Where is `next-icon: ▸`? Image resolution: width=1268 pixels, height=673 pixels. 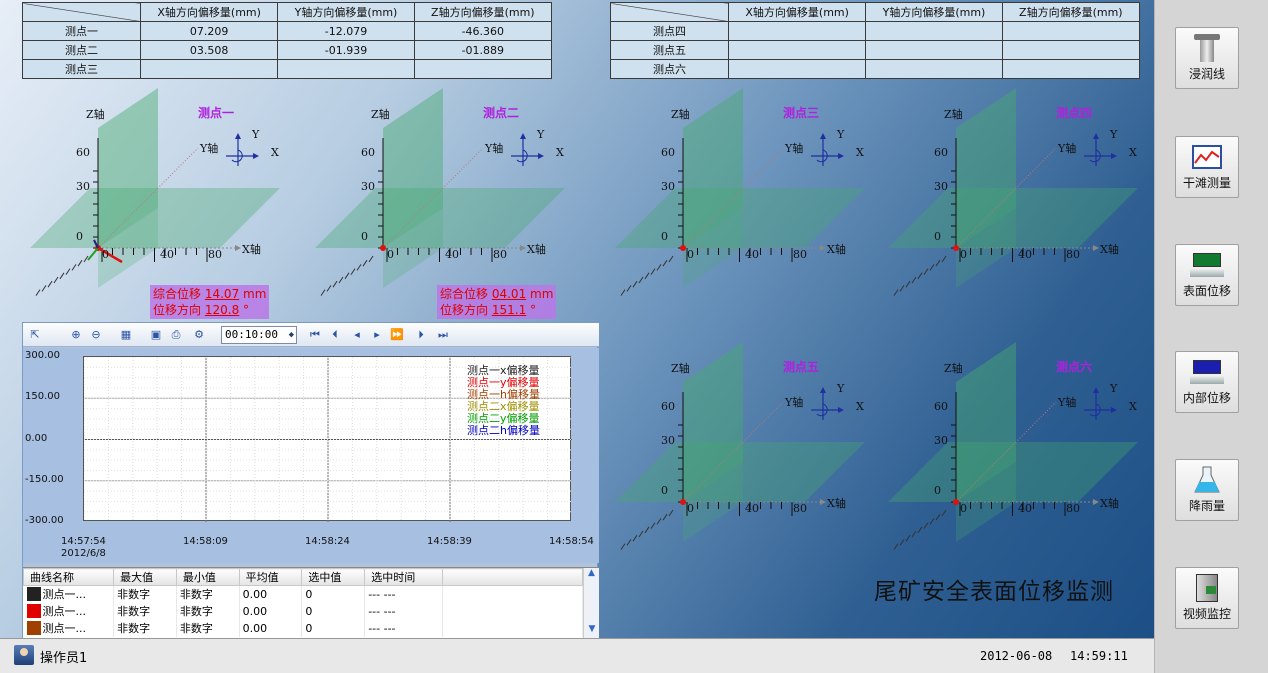
next-icon: ▸ is located at coordinates (377, 335).